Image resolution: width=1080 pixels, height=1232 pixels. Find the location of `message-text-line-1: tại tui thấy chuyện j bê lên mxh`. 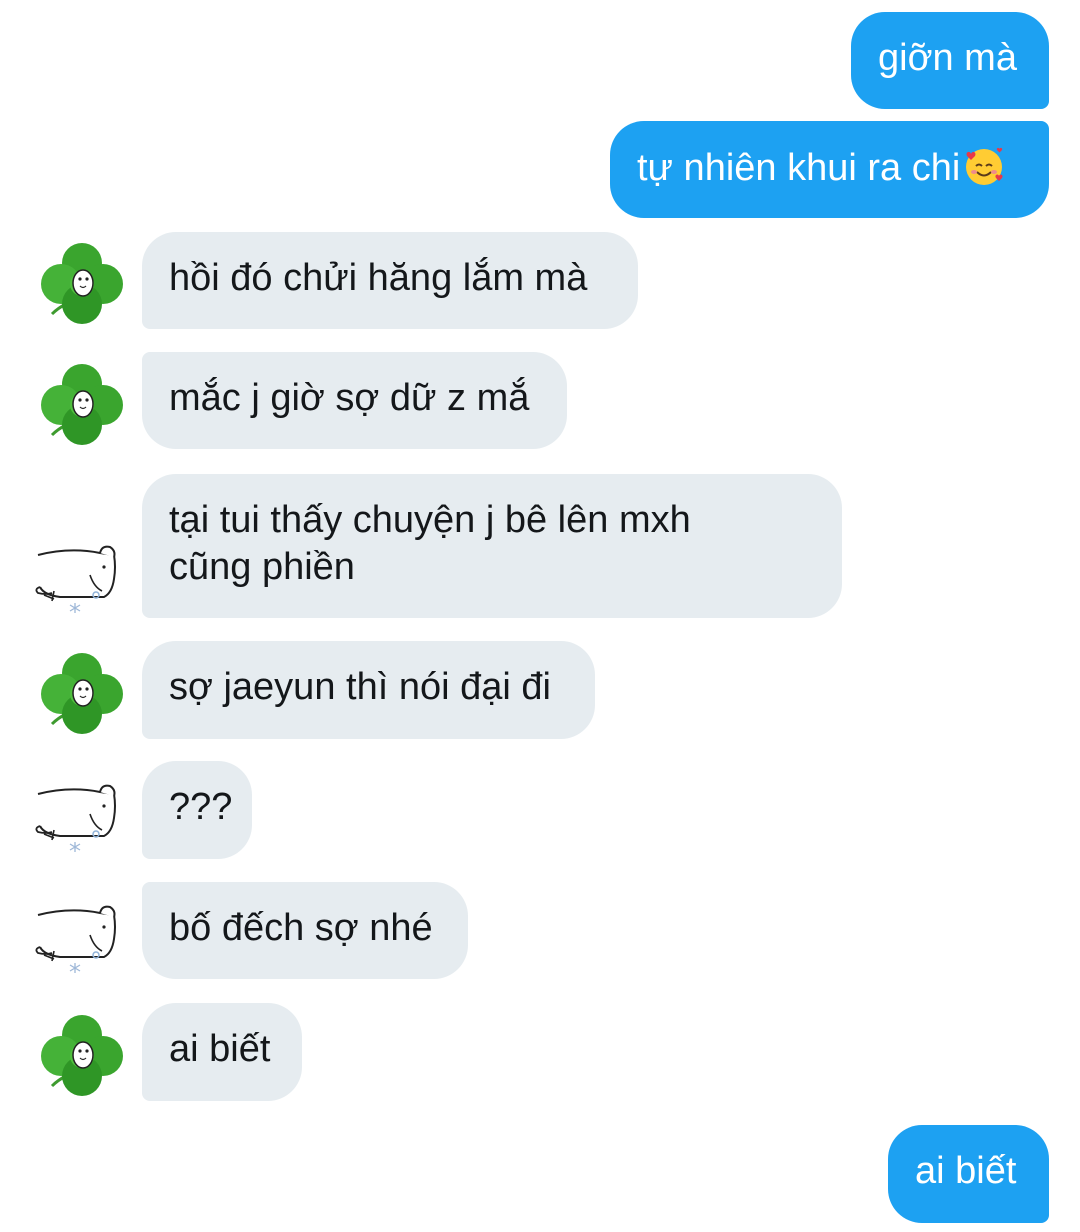

message-text-line-1: tại tui thấy chuyện j bê lên mxh is located at coordinates (430, 520).